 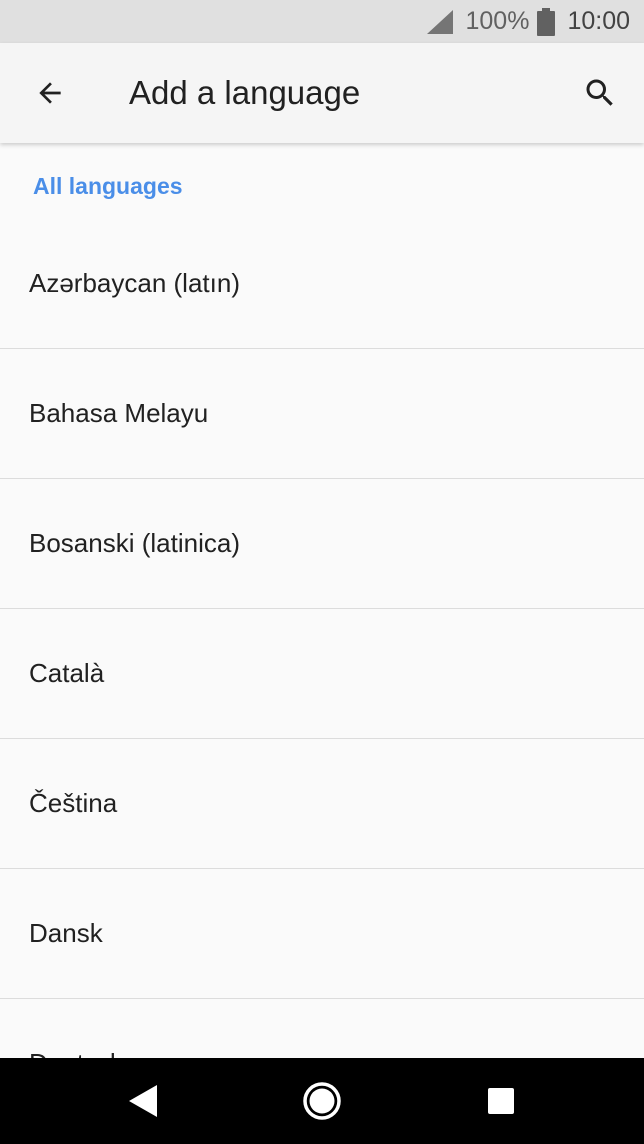 I want to click on navigation-bar, so click(x=322, y=1101).